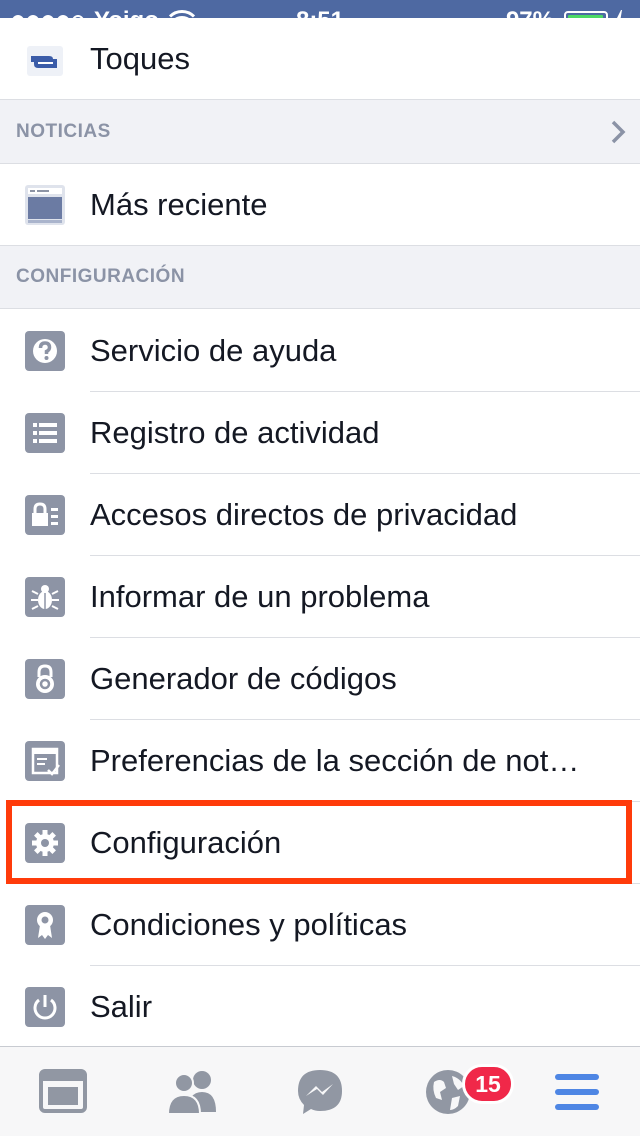 The height and width of the screenshot is (1136, 640). What do you see at coordinates (192, 1091) in the screenshot?
I see `friends-tab-icon` at bounding box center [192, 1091].